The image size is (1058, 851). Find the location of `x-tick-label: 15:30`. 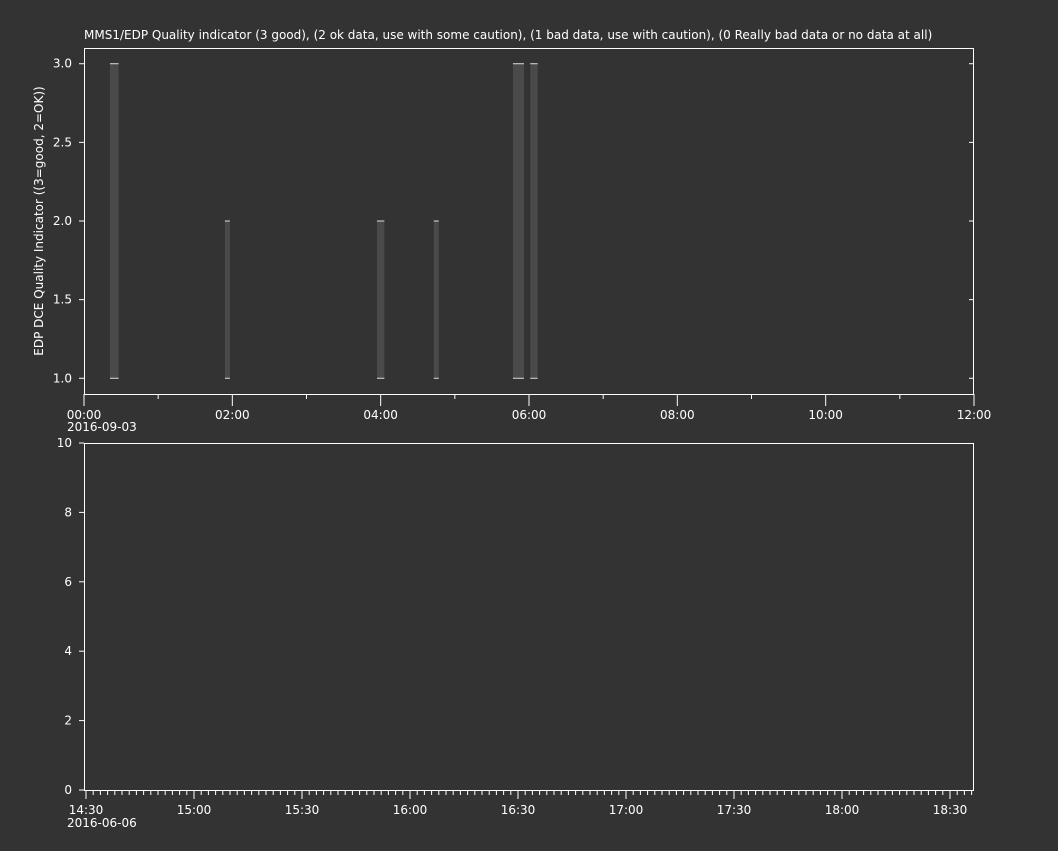

x-tick-label: 15:30 is located at coordinates (302, 810).